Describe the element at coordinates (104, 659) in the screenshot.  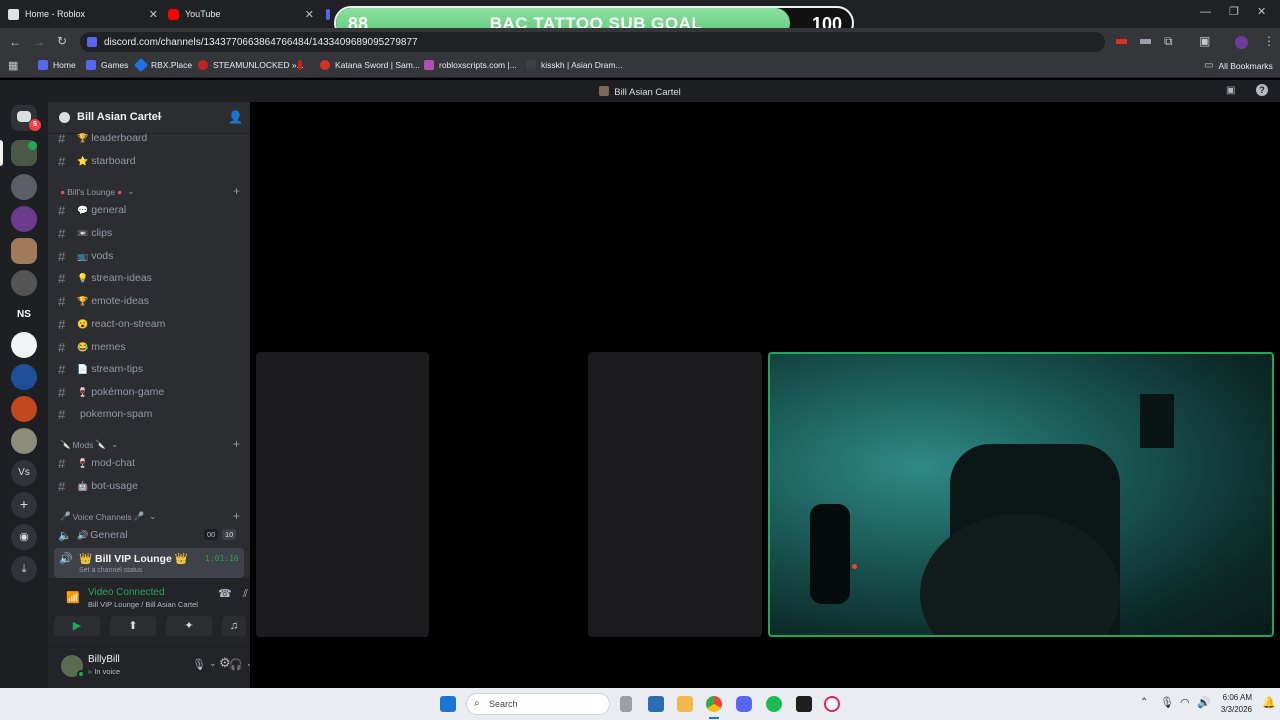
I see `username: BillyBill` at that location.